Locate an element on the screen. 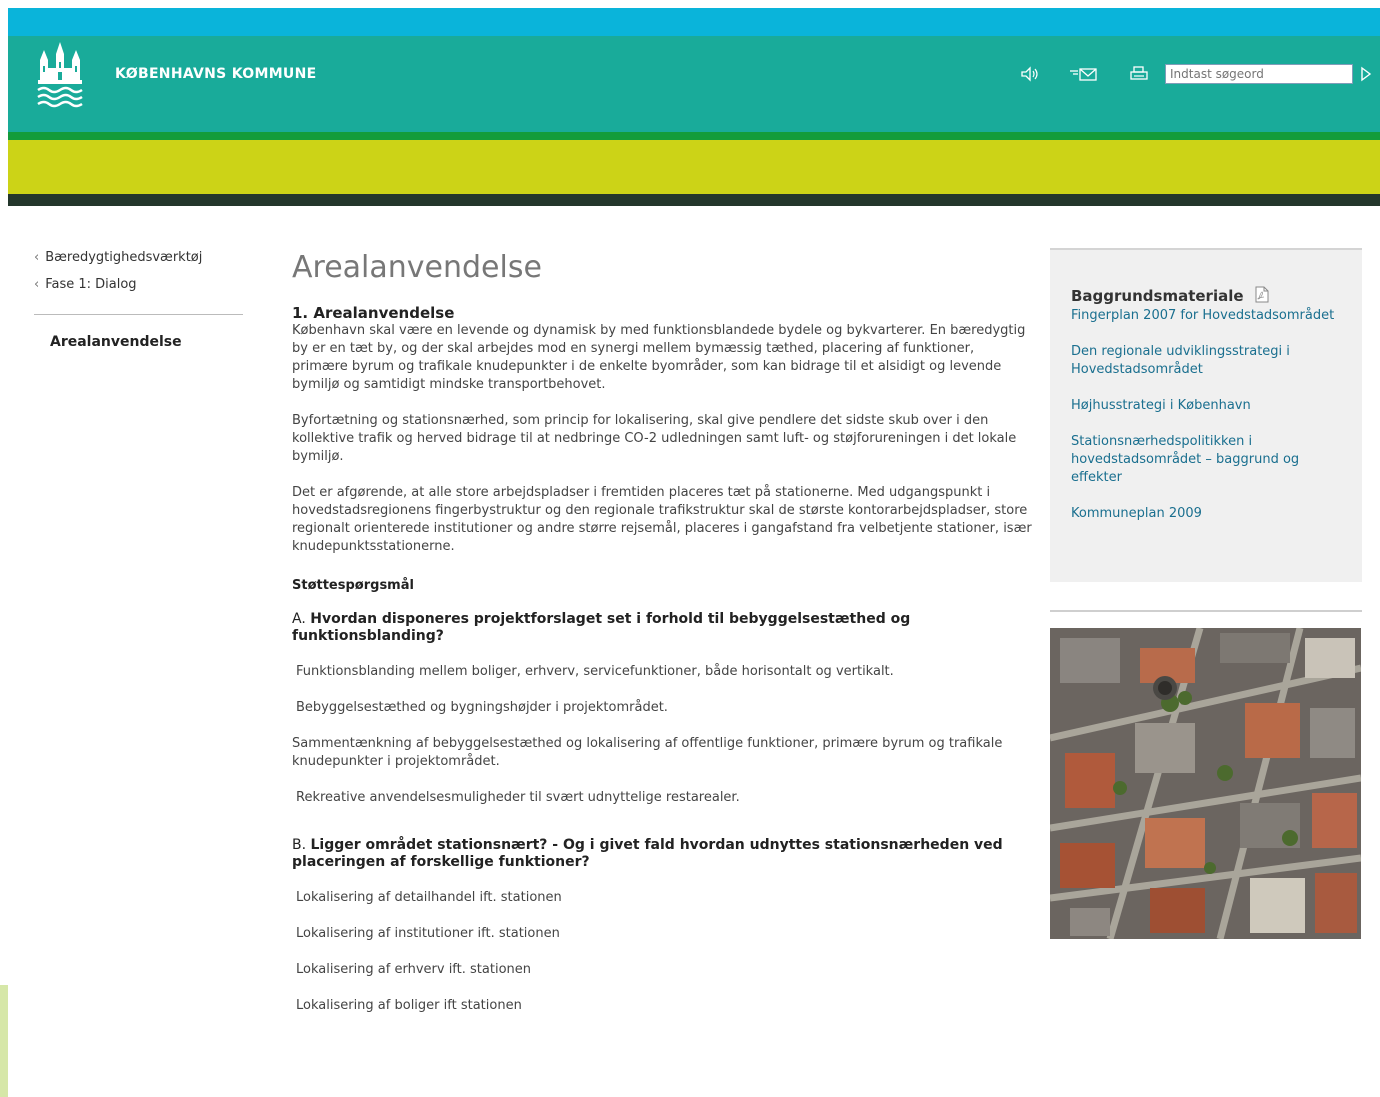 The width and height of the screenshot is (1380, 1097). breadcrumb-label: Bæredygtighedsværktøj is located at coordinates (124, 257).